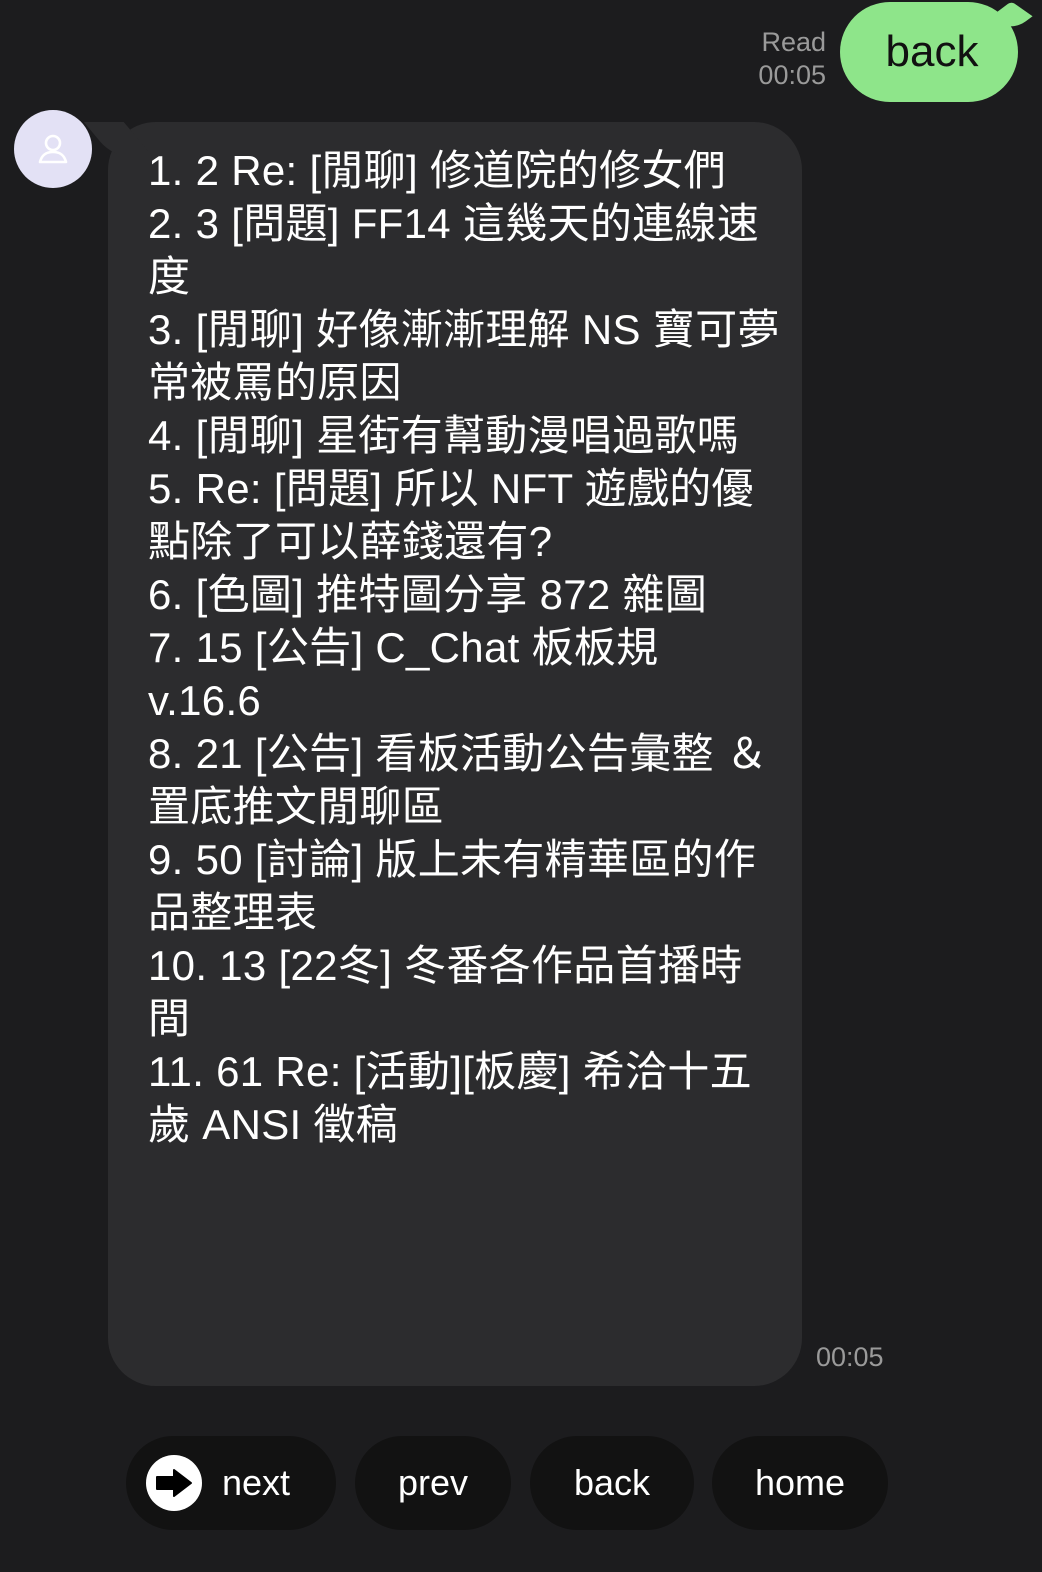  Describe the element at coordinates (452, 886) in the screenshot. I see `list-item: 9. 50 [討論] 版上未有精華區的作品整理表` at that location.